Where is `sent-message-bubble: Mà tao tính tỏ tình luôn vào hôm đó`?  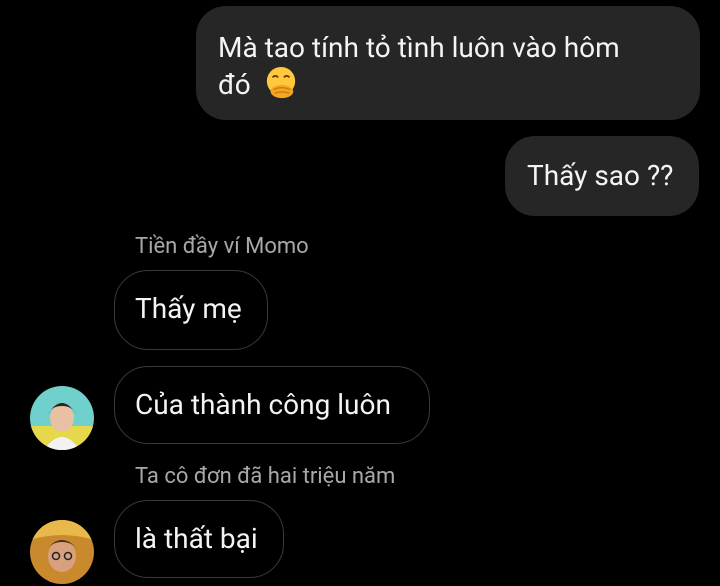 sent-message-bubble: Mà tao tính tỏ tình luôn vào hôm đó is located at coordinates (448, 63).